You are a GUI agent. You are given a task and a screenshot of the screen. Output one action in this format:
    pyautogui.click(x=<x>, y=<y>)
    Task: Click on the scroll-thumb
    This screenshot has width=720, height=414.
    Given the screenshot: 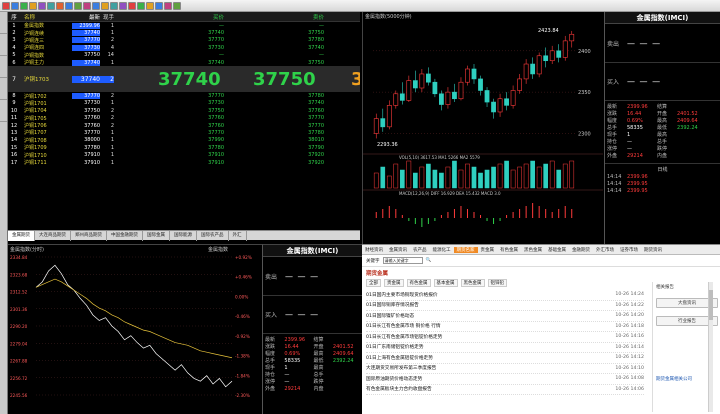 What is the action you would take?
    pyautogui.click(x=711, y=305)
    